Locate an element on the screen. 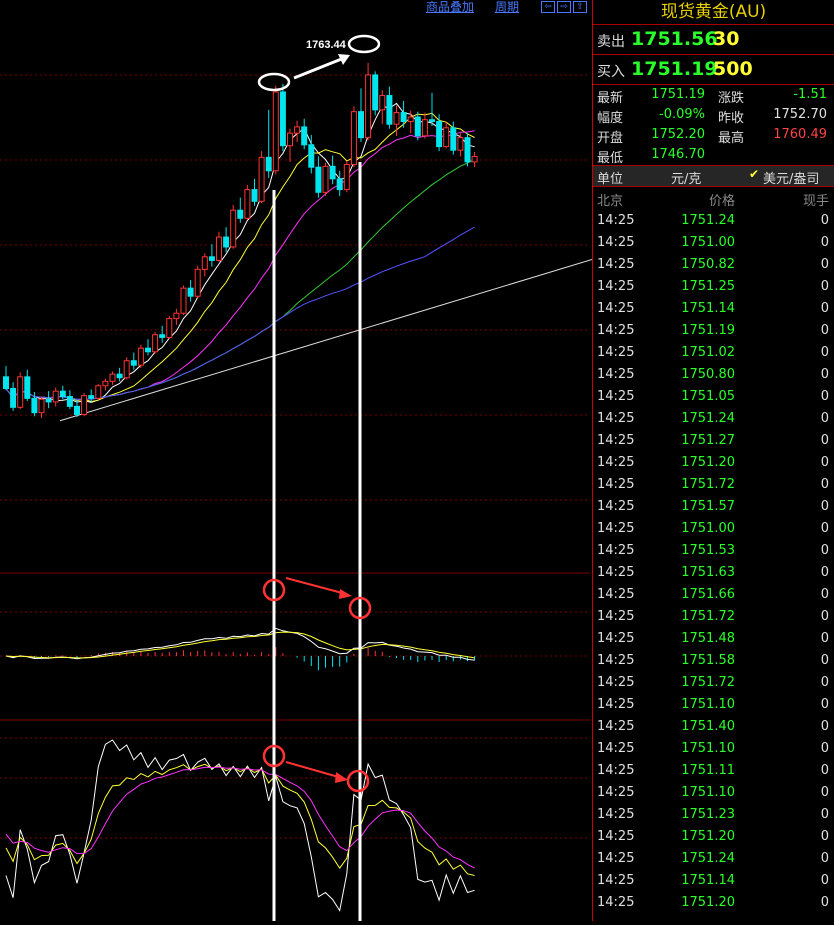 Image resolution: width=834 pixels, height=925 pixels. tick-row: 14:25 1751.57 0 is located at coordinates (713, 507).